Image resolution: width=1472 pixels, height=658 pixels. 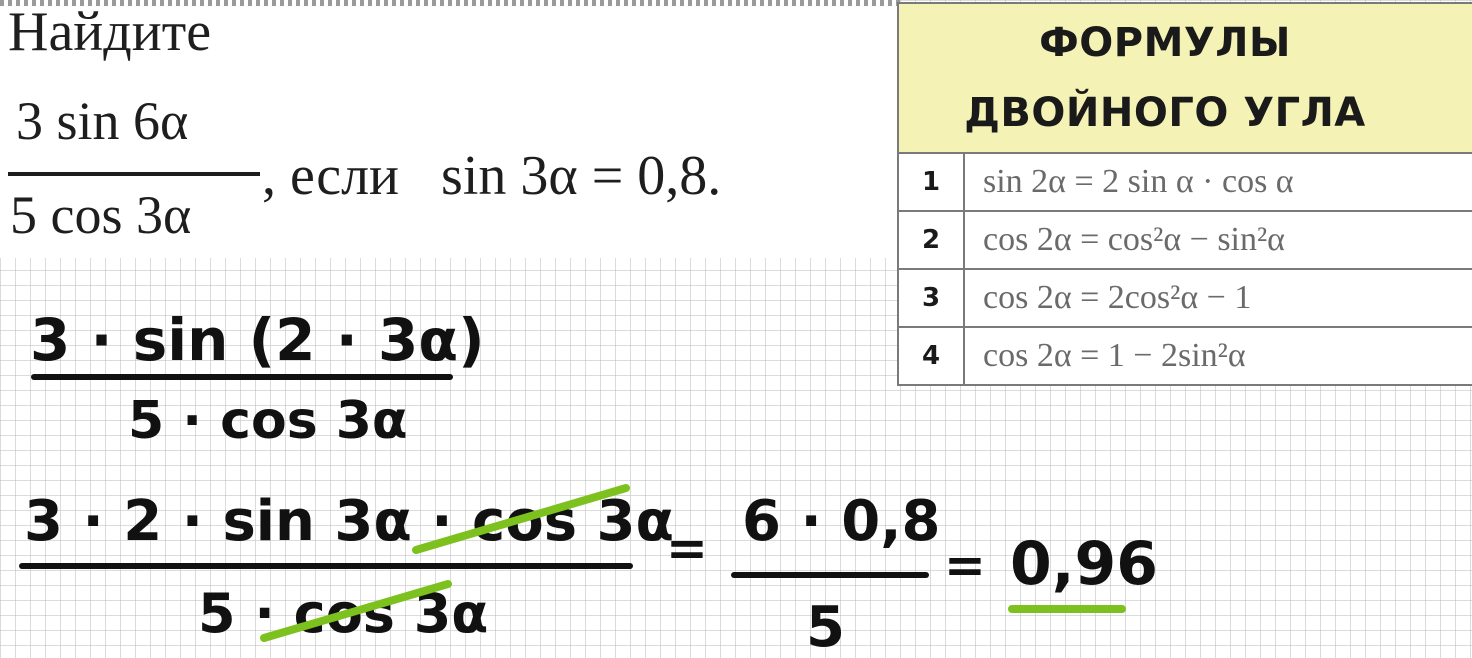 I want to click on equals-sign-1: =, so click(x=687, y=548).